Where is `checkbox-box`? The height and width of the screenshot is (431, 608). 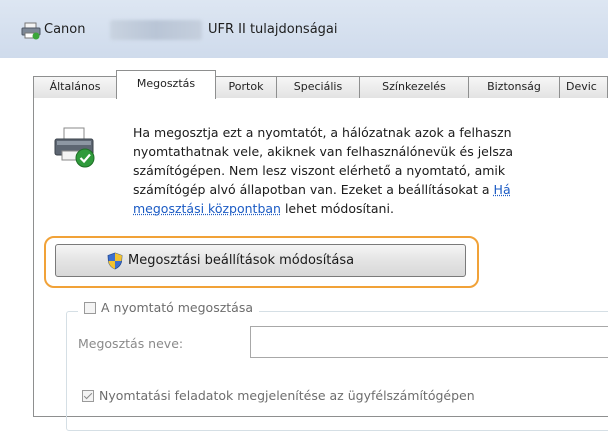
checkbox-box is located at coordinates (90, 308).